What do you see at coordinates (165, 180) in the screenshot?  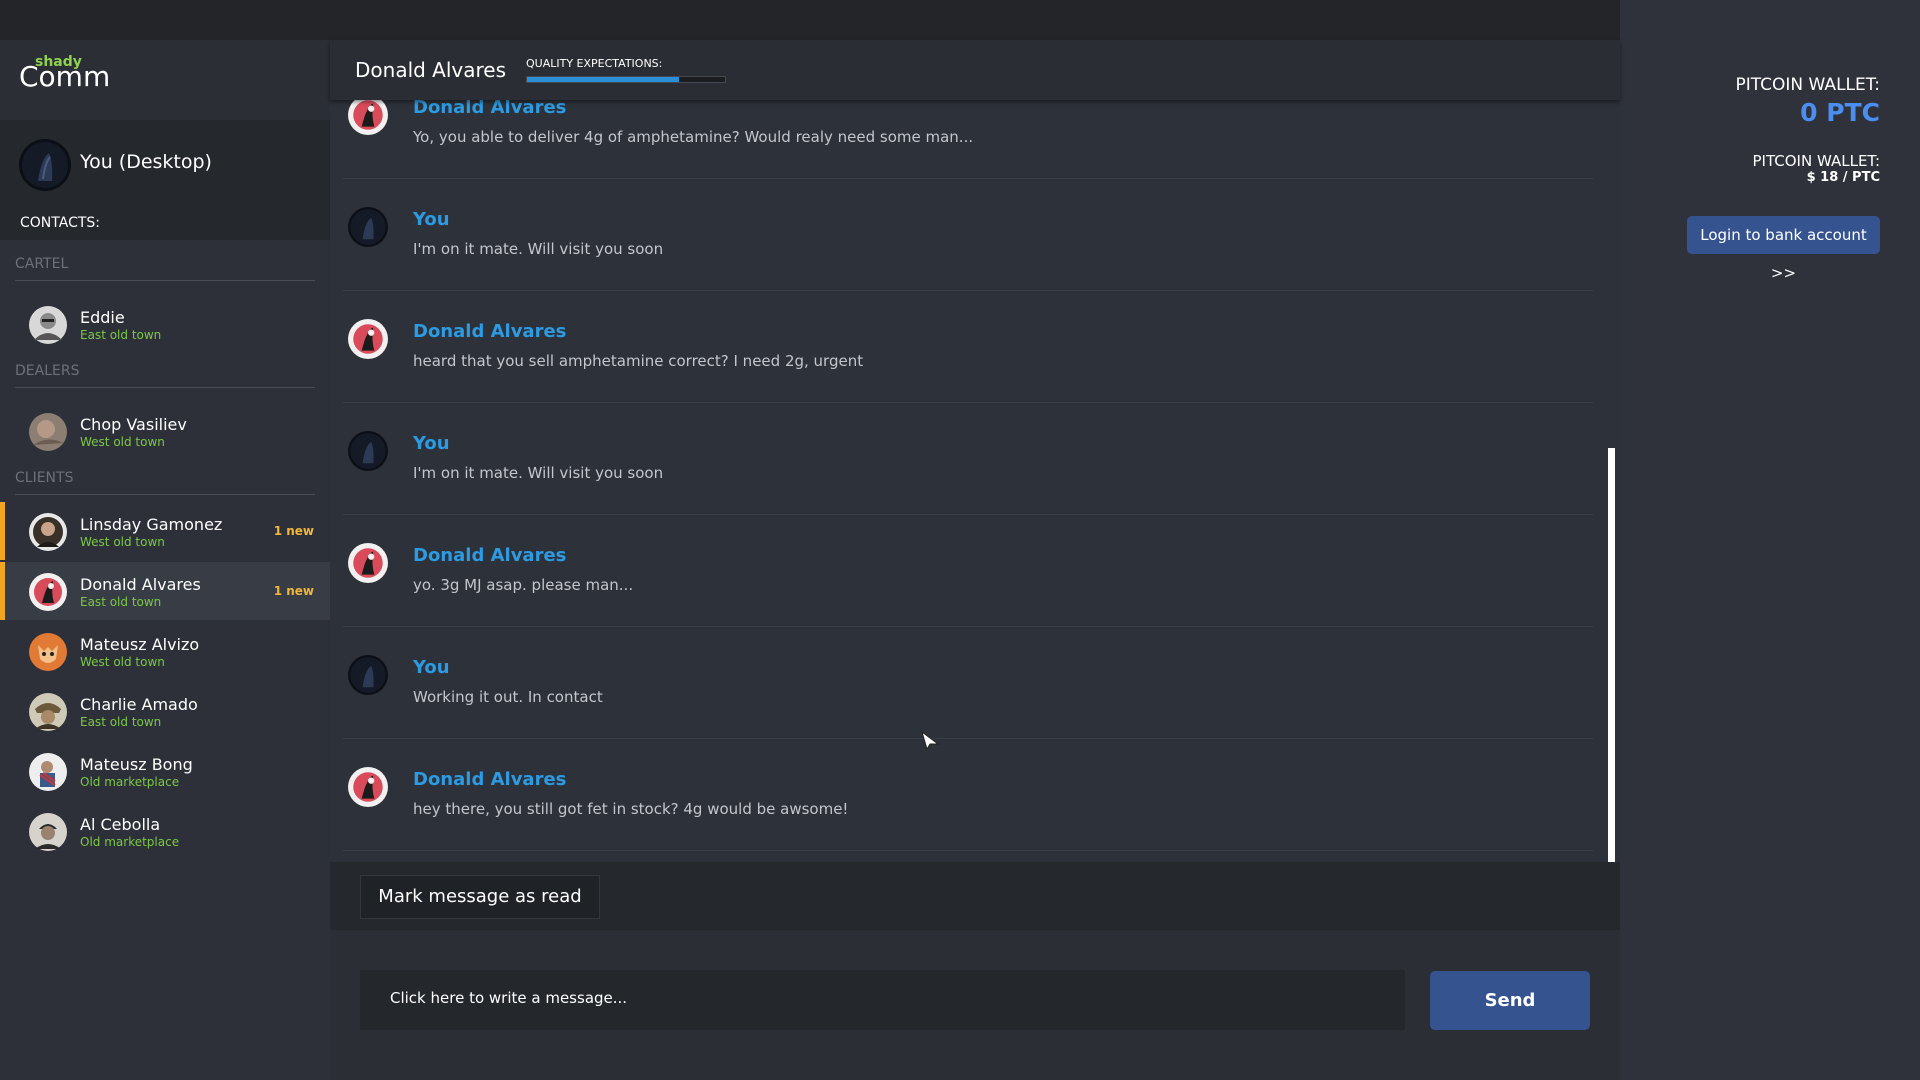 I see `current-user: You (Desktop) CONTACTS:` at bounding box center [165, 180].